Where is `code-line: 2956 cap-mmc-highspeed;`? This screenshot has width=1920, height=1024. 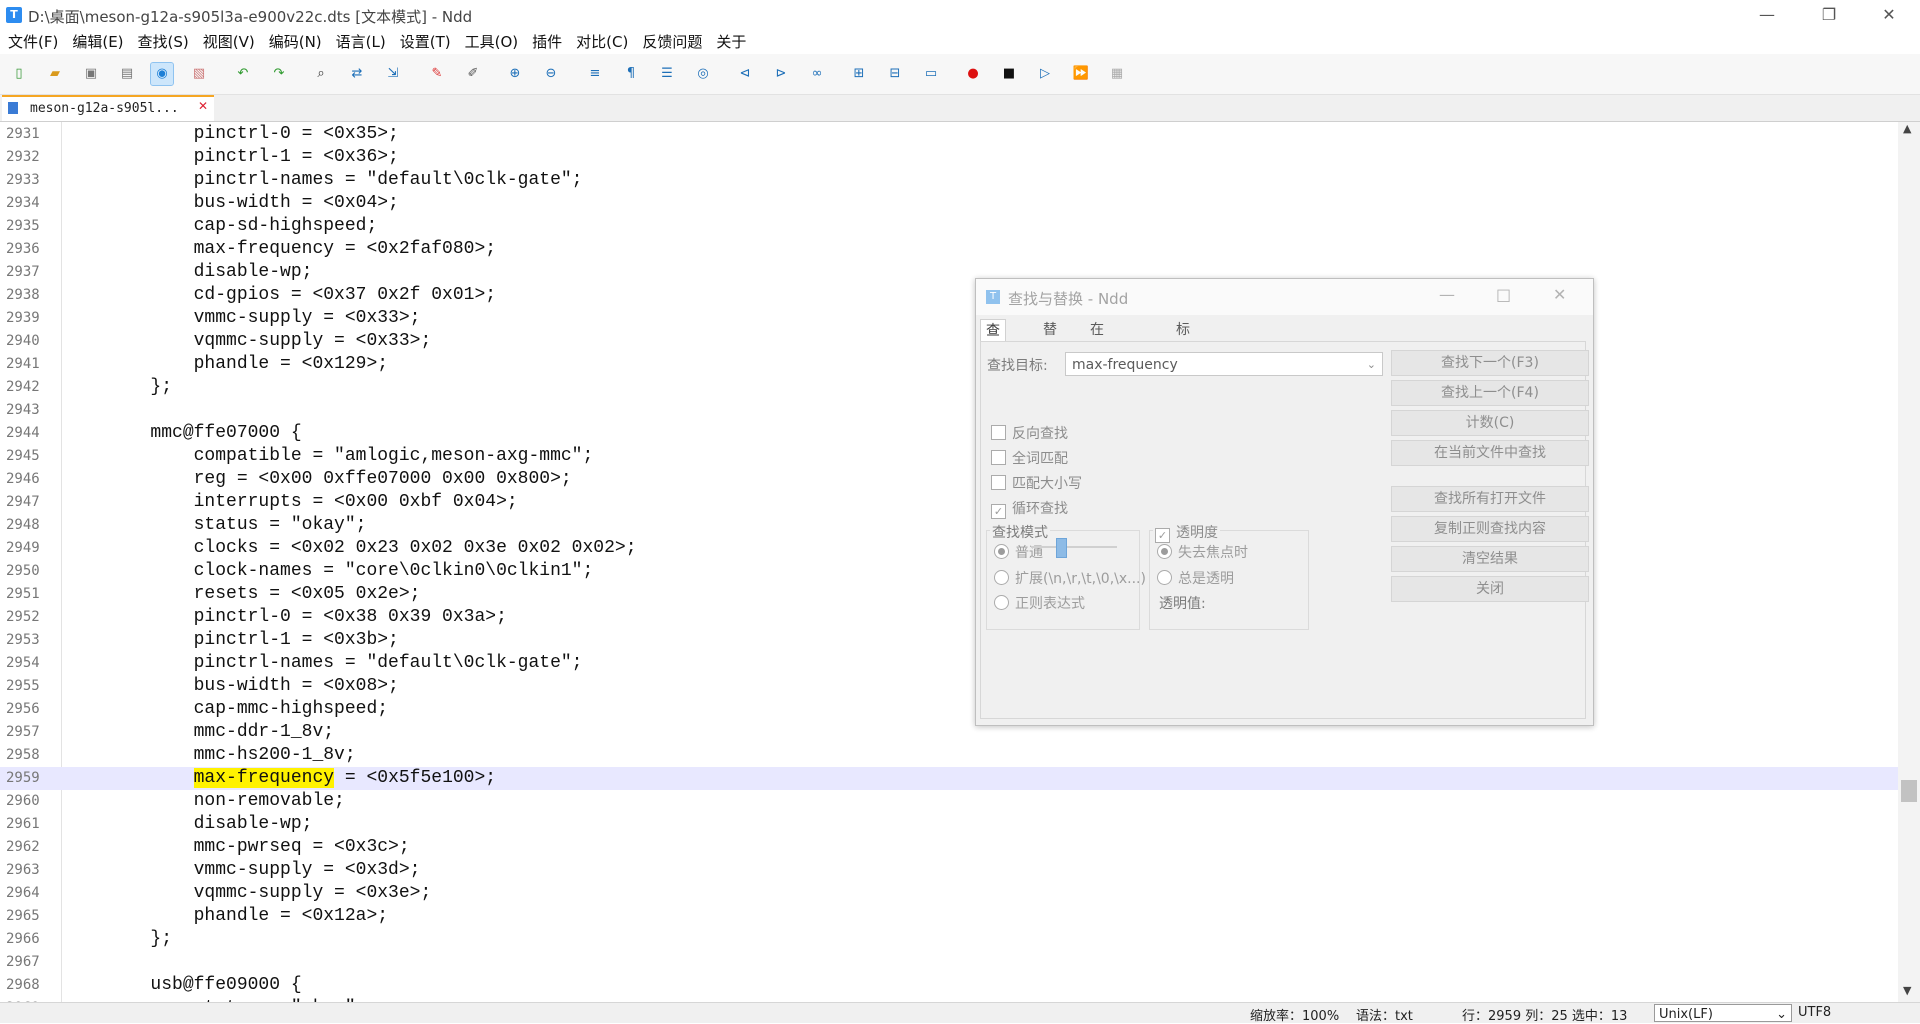 code-line: 2956 cap-mmc-highspeed; is located at coordinates (949, 709).